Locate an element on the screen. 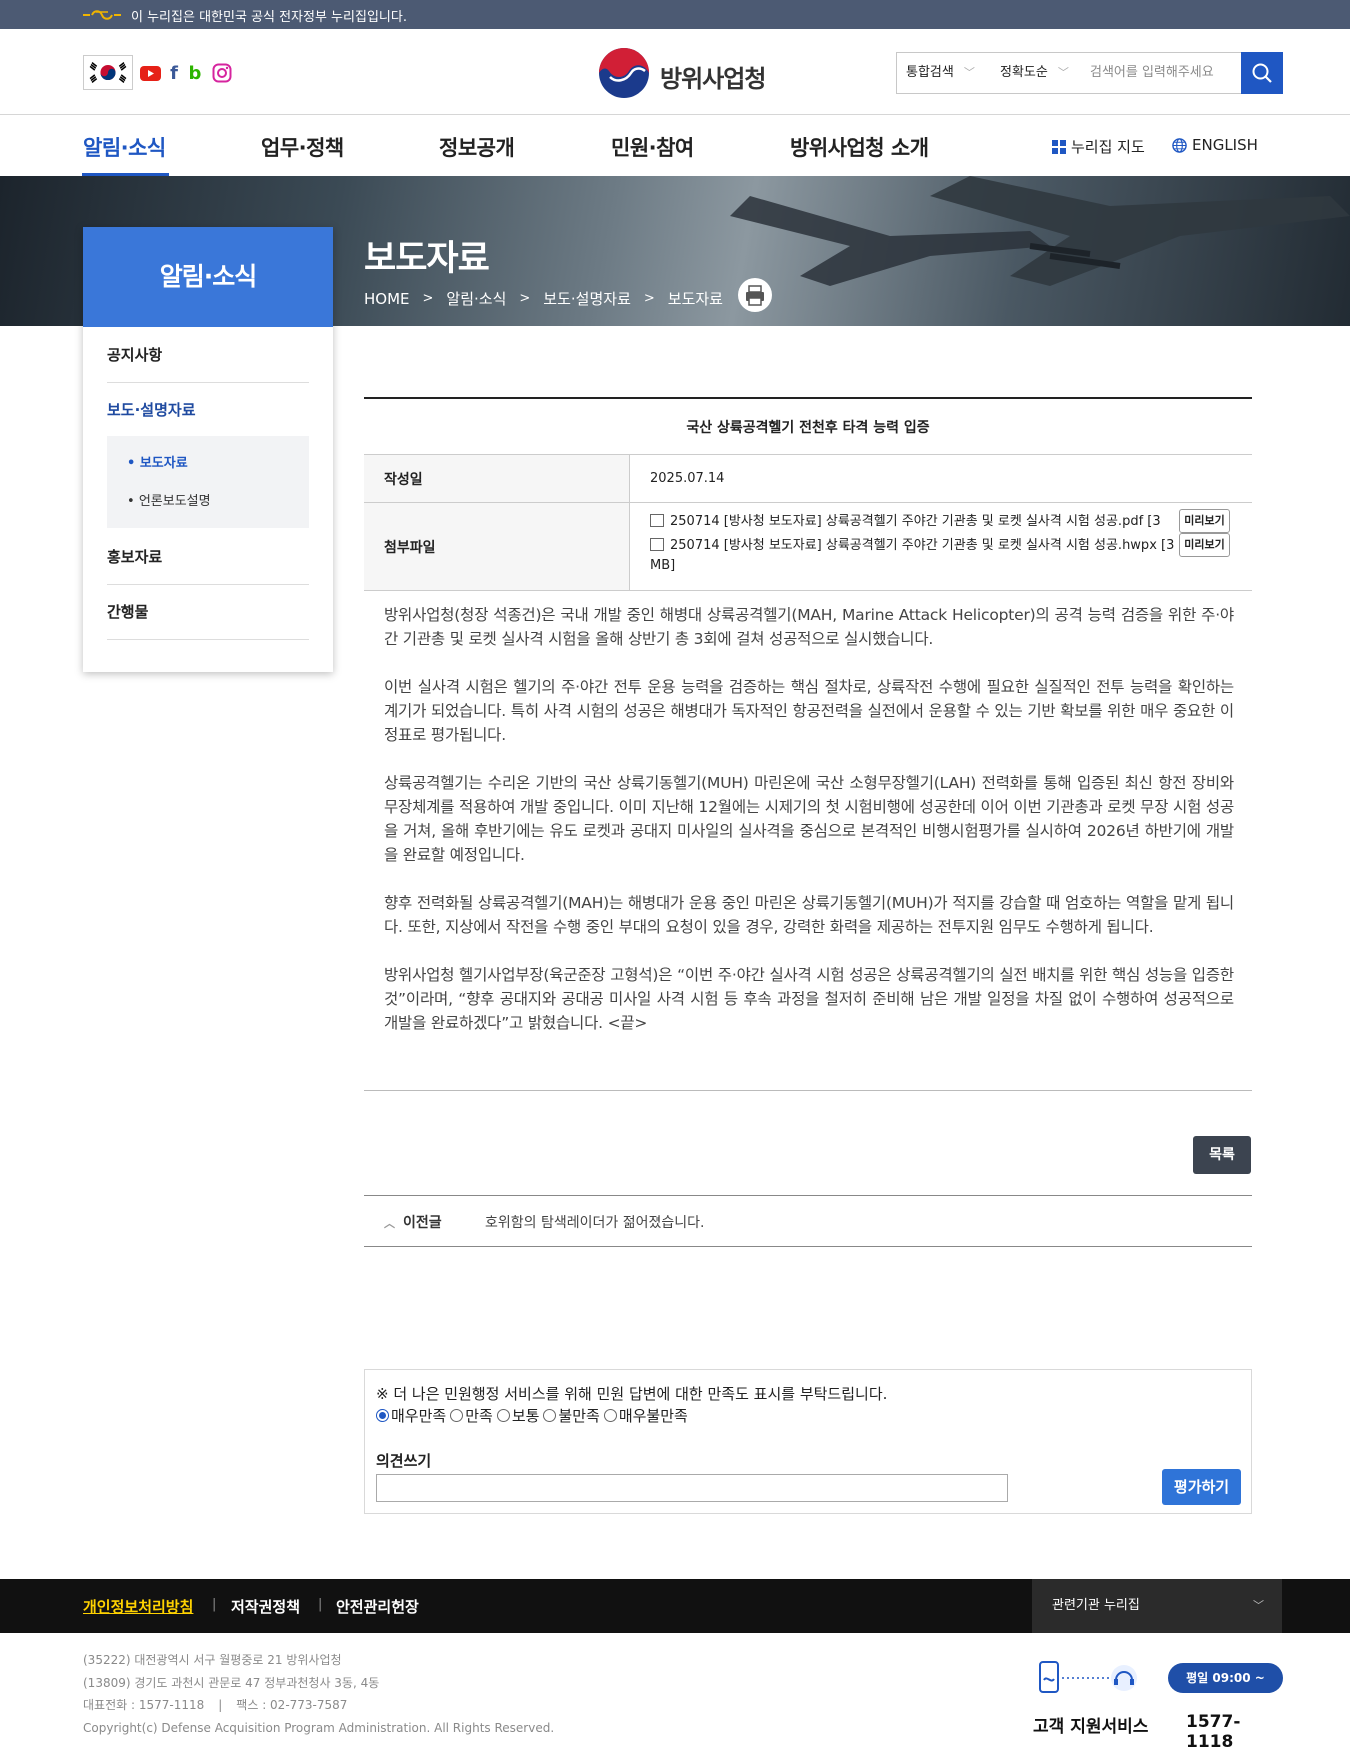 Image resolution: width=1350 pixels, height=1753 pixels. breadcrumb-notice-news: 알림·소식 is located at coordinates (476, 298).